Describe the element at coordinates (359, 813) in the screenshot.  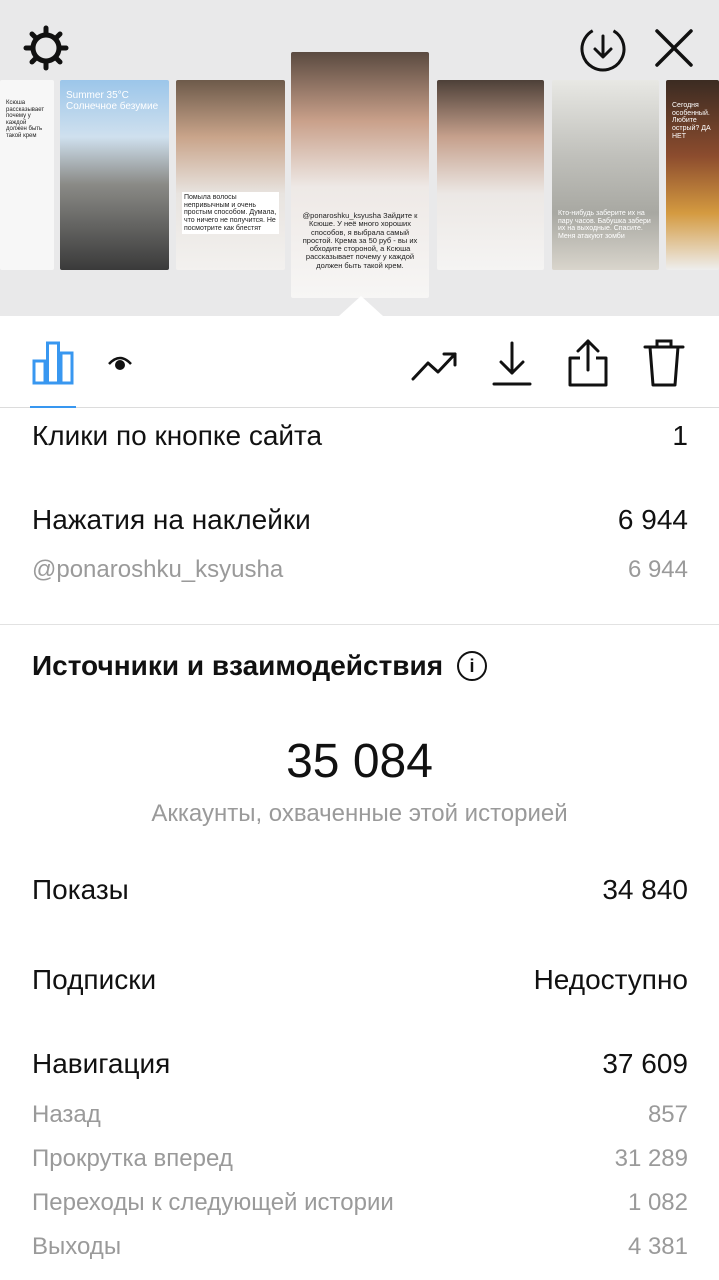
I see `reach-label: Аккаунты, охваченные этой историей` at that location.